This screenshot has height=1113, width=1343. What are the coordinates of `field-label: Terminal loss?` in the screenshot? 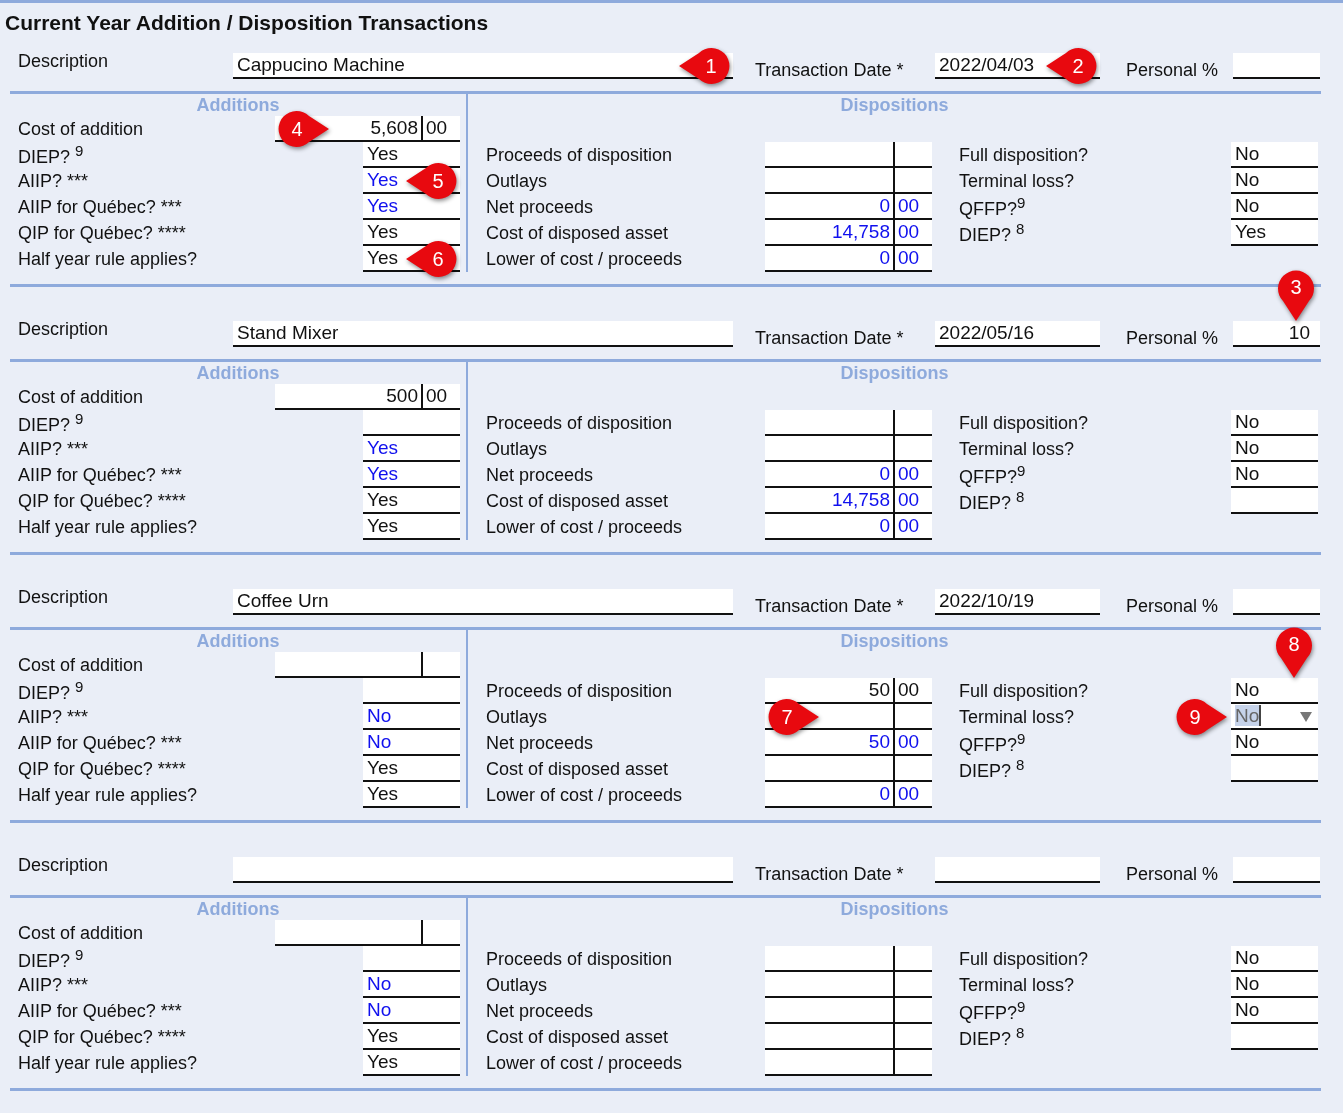 It's located at (1017, 985).